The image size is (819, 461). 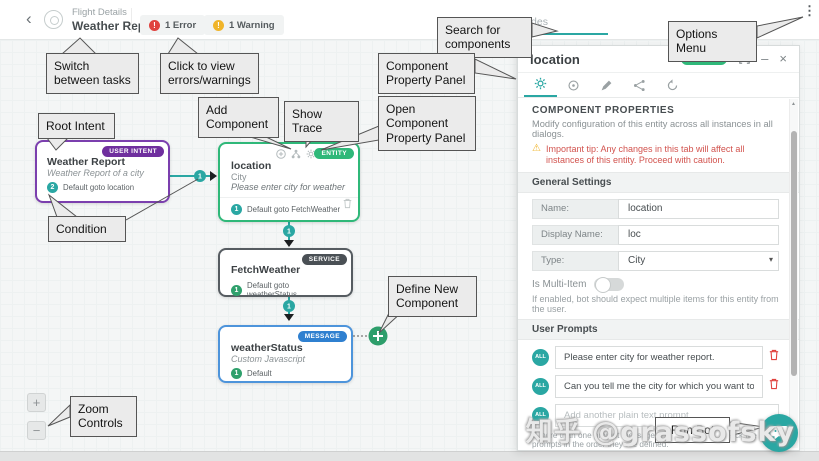 What do you see at coordinates (764, 58) in the screenshot?
I see `minimize-icon: –` at bounding box center [764, 58].